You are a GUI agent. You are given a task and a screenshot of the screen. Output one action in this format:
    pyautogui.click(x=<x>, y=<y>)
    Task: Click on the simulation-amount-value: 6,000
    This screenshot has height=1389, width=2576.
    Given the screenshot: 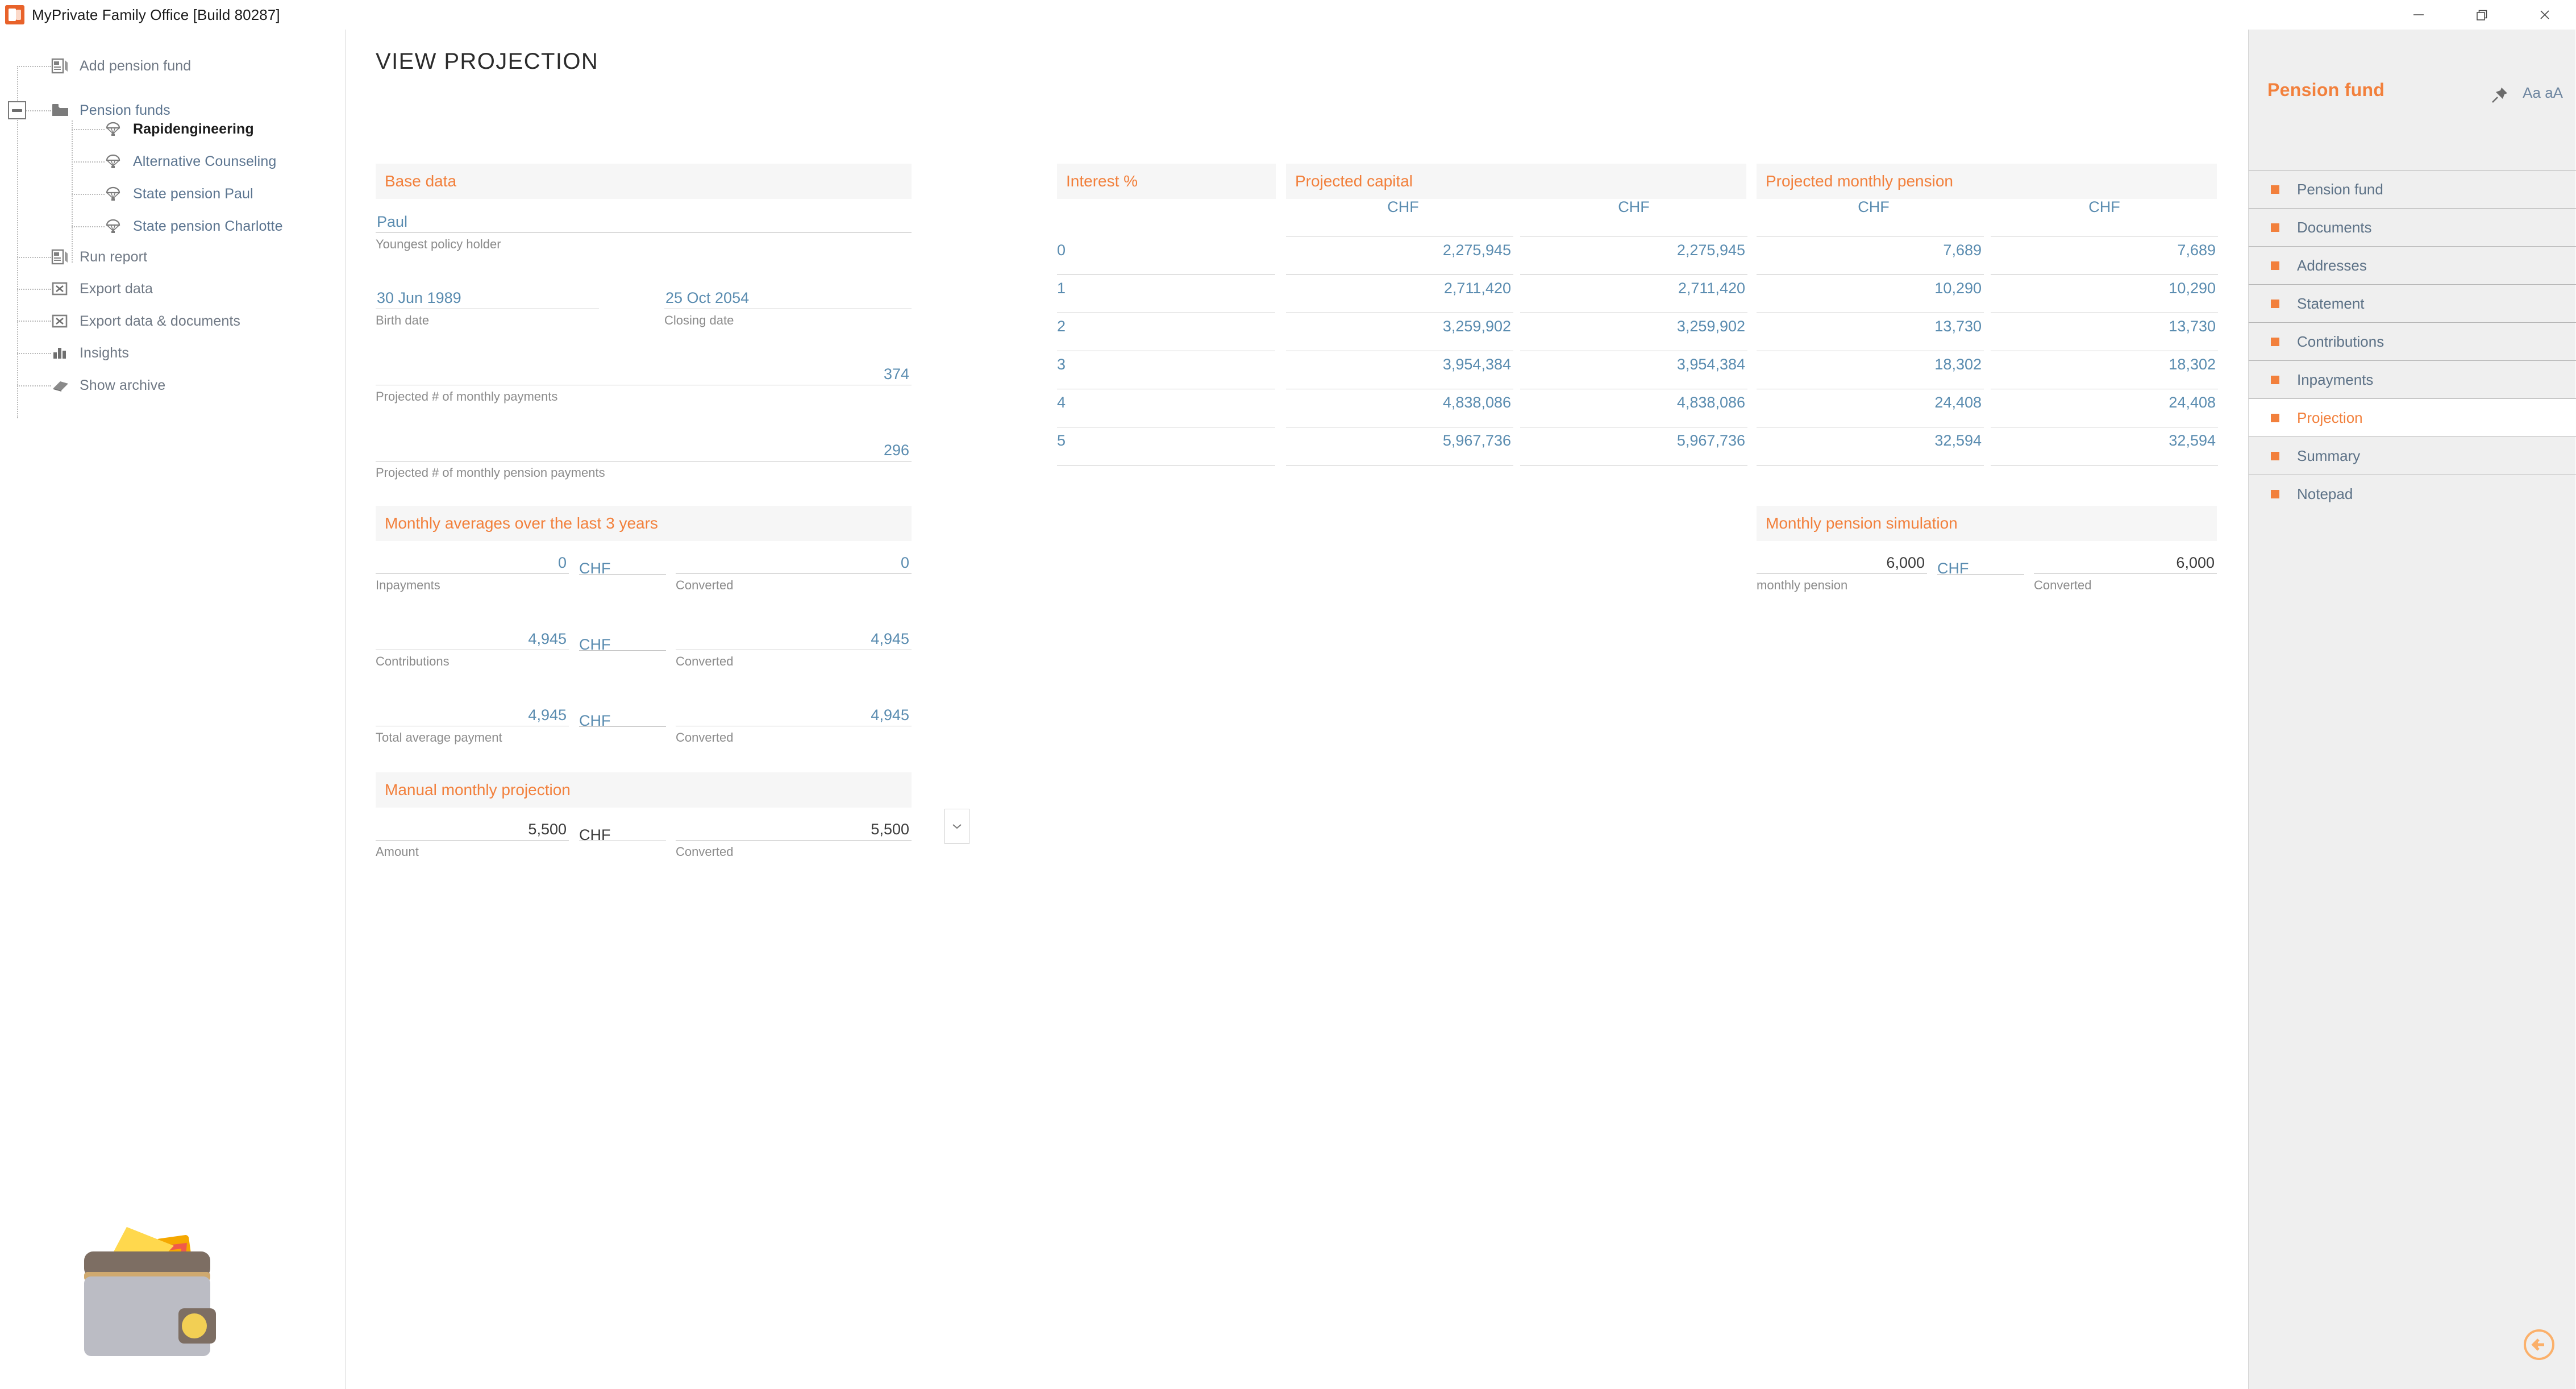 What is the action you would take?
    pyautogui.click(x=1842, y=559)
    